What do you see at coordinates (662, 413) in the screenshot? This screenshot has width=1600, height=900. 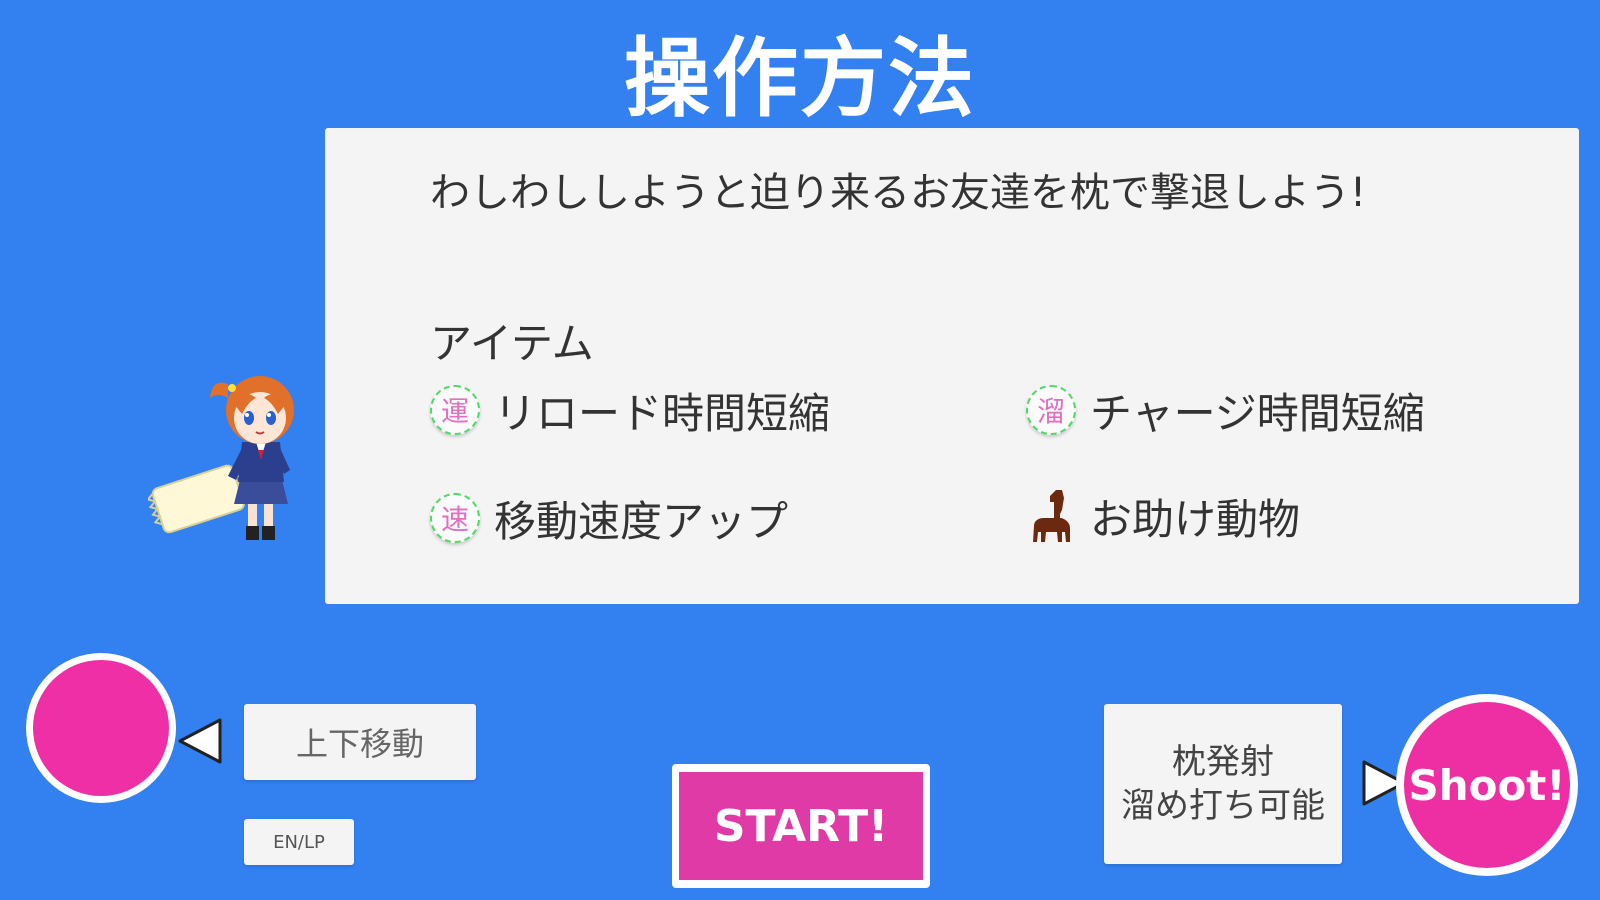 I see `item-reload-label: リロード時間短縮` at bounding box center [662, 413].